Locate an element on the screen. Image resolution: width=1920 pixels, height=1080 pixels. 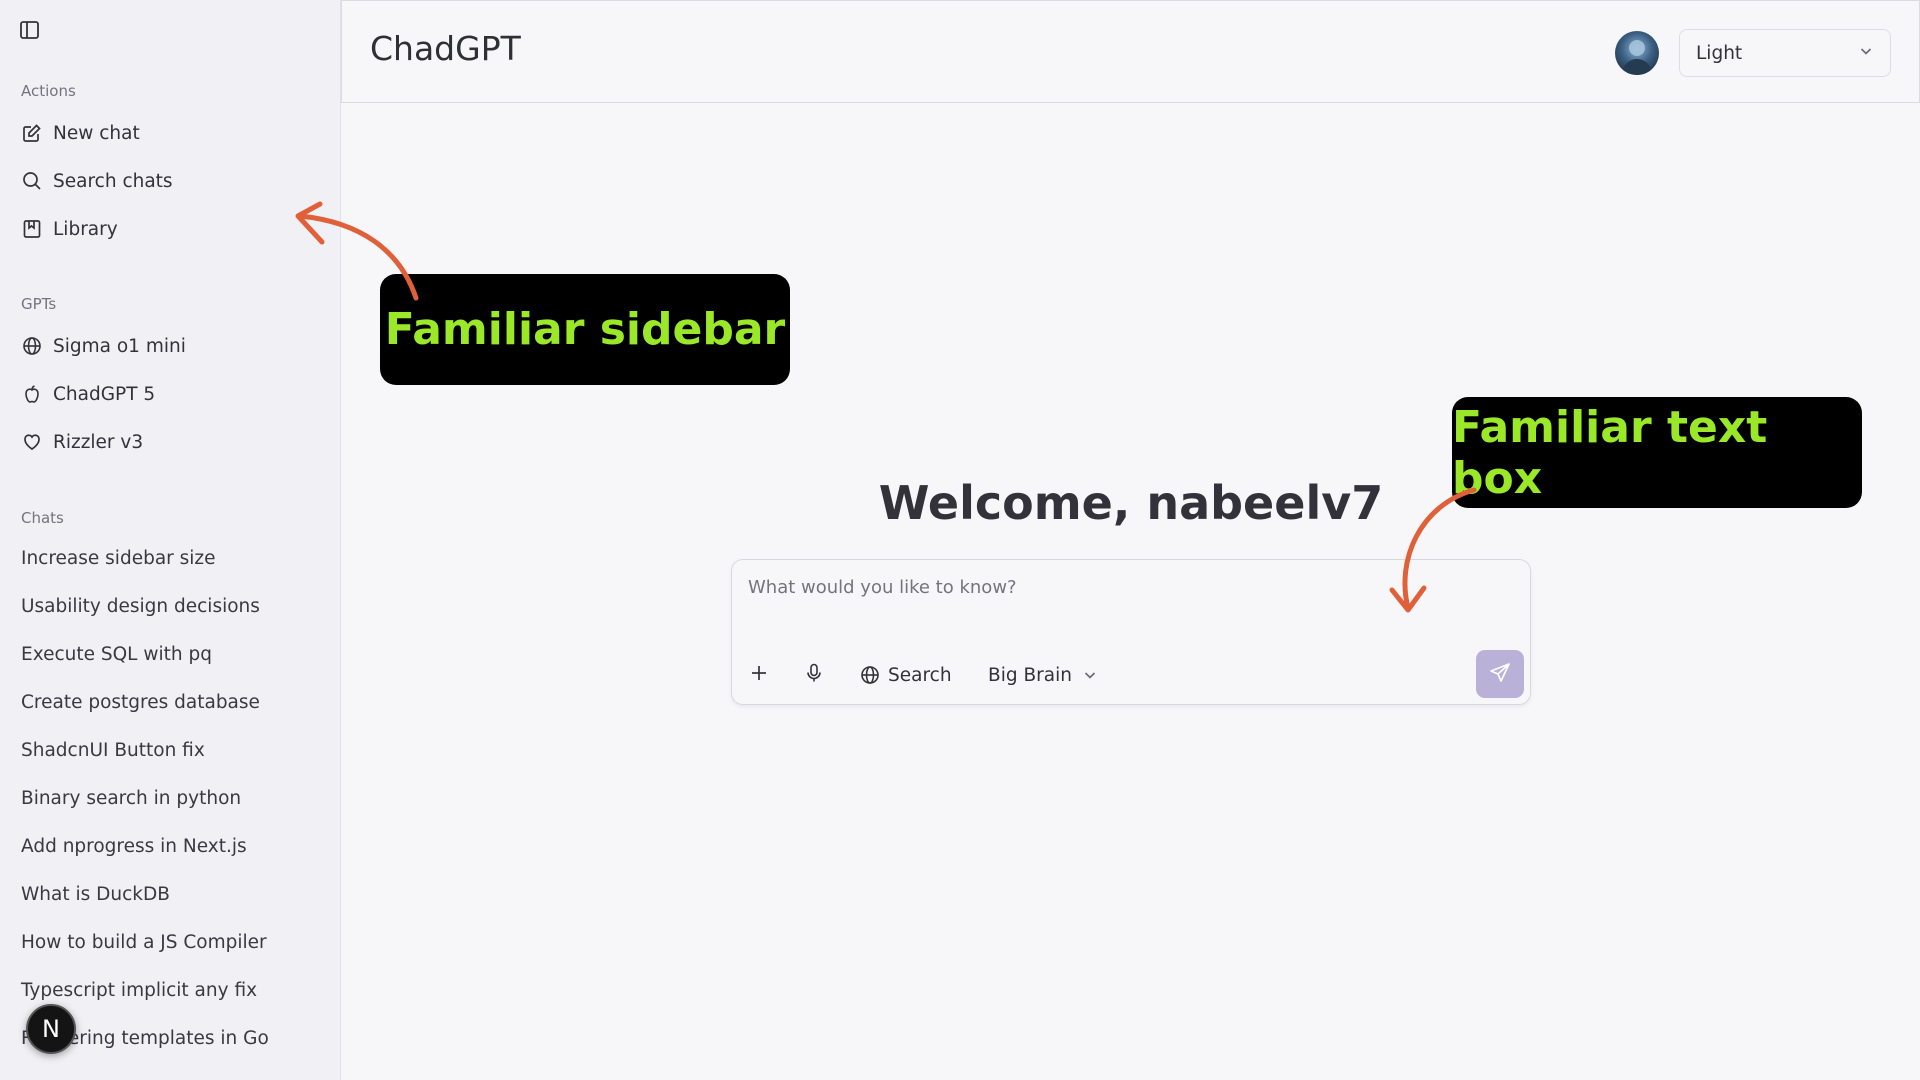
heart-icon is located at coordinates (31, 442).